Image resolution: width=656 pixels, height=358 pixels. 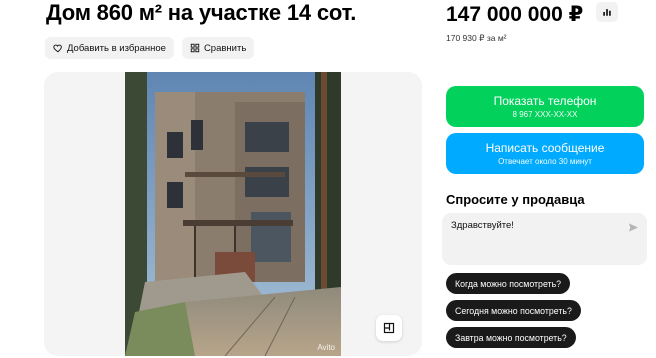 What do you see at coordinates (225, 48) in the screenshot?
I see `compare-label: Сравнить` at bounding box center [225, 48].